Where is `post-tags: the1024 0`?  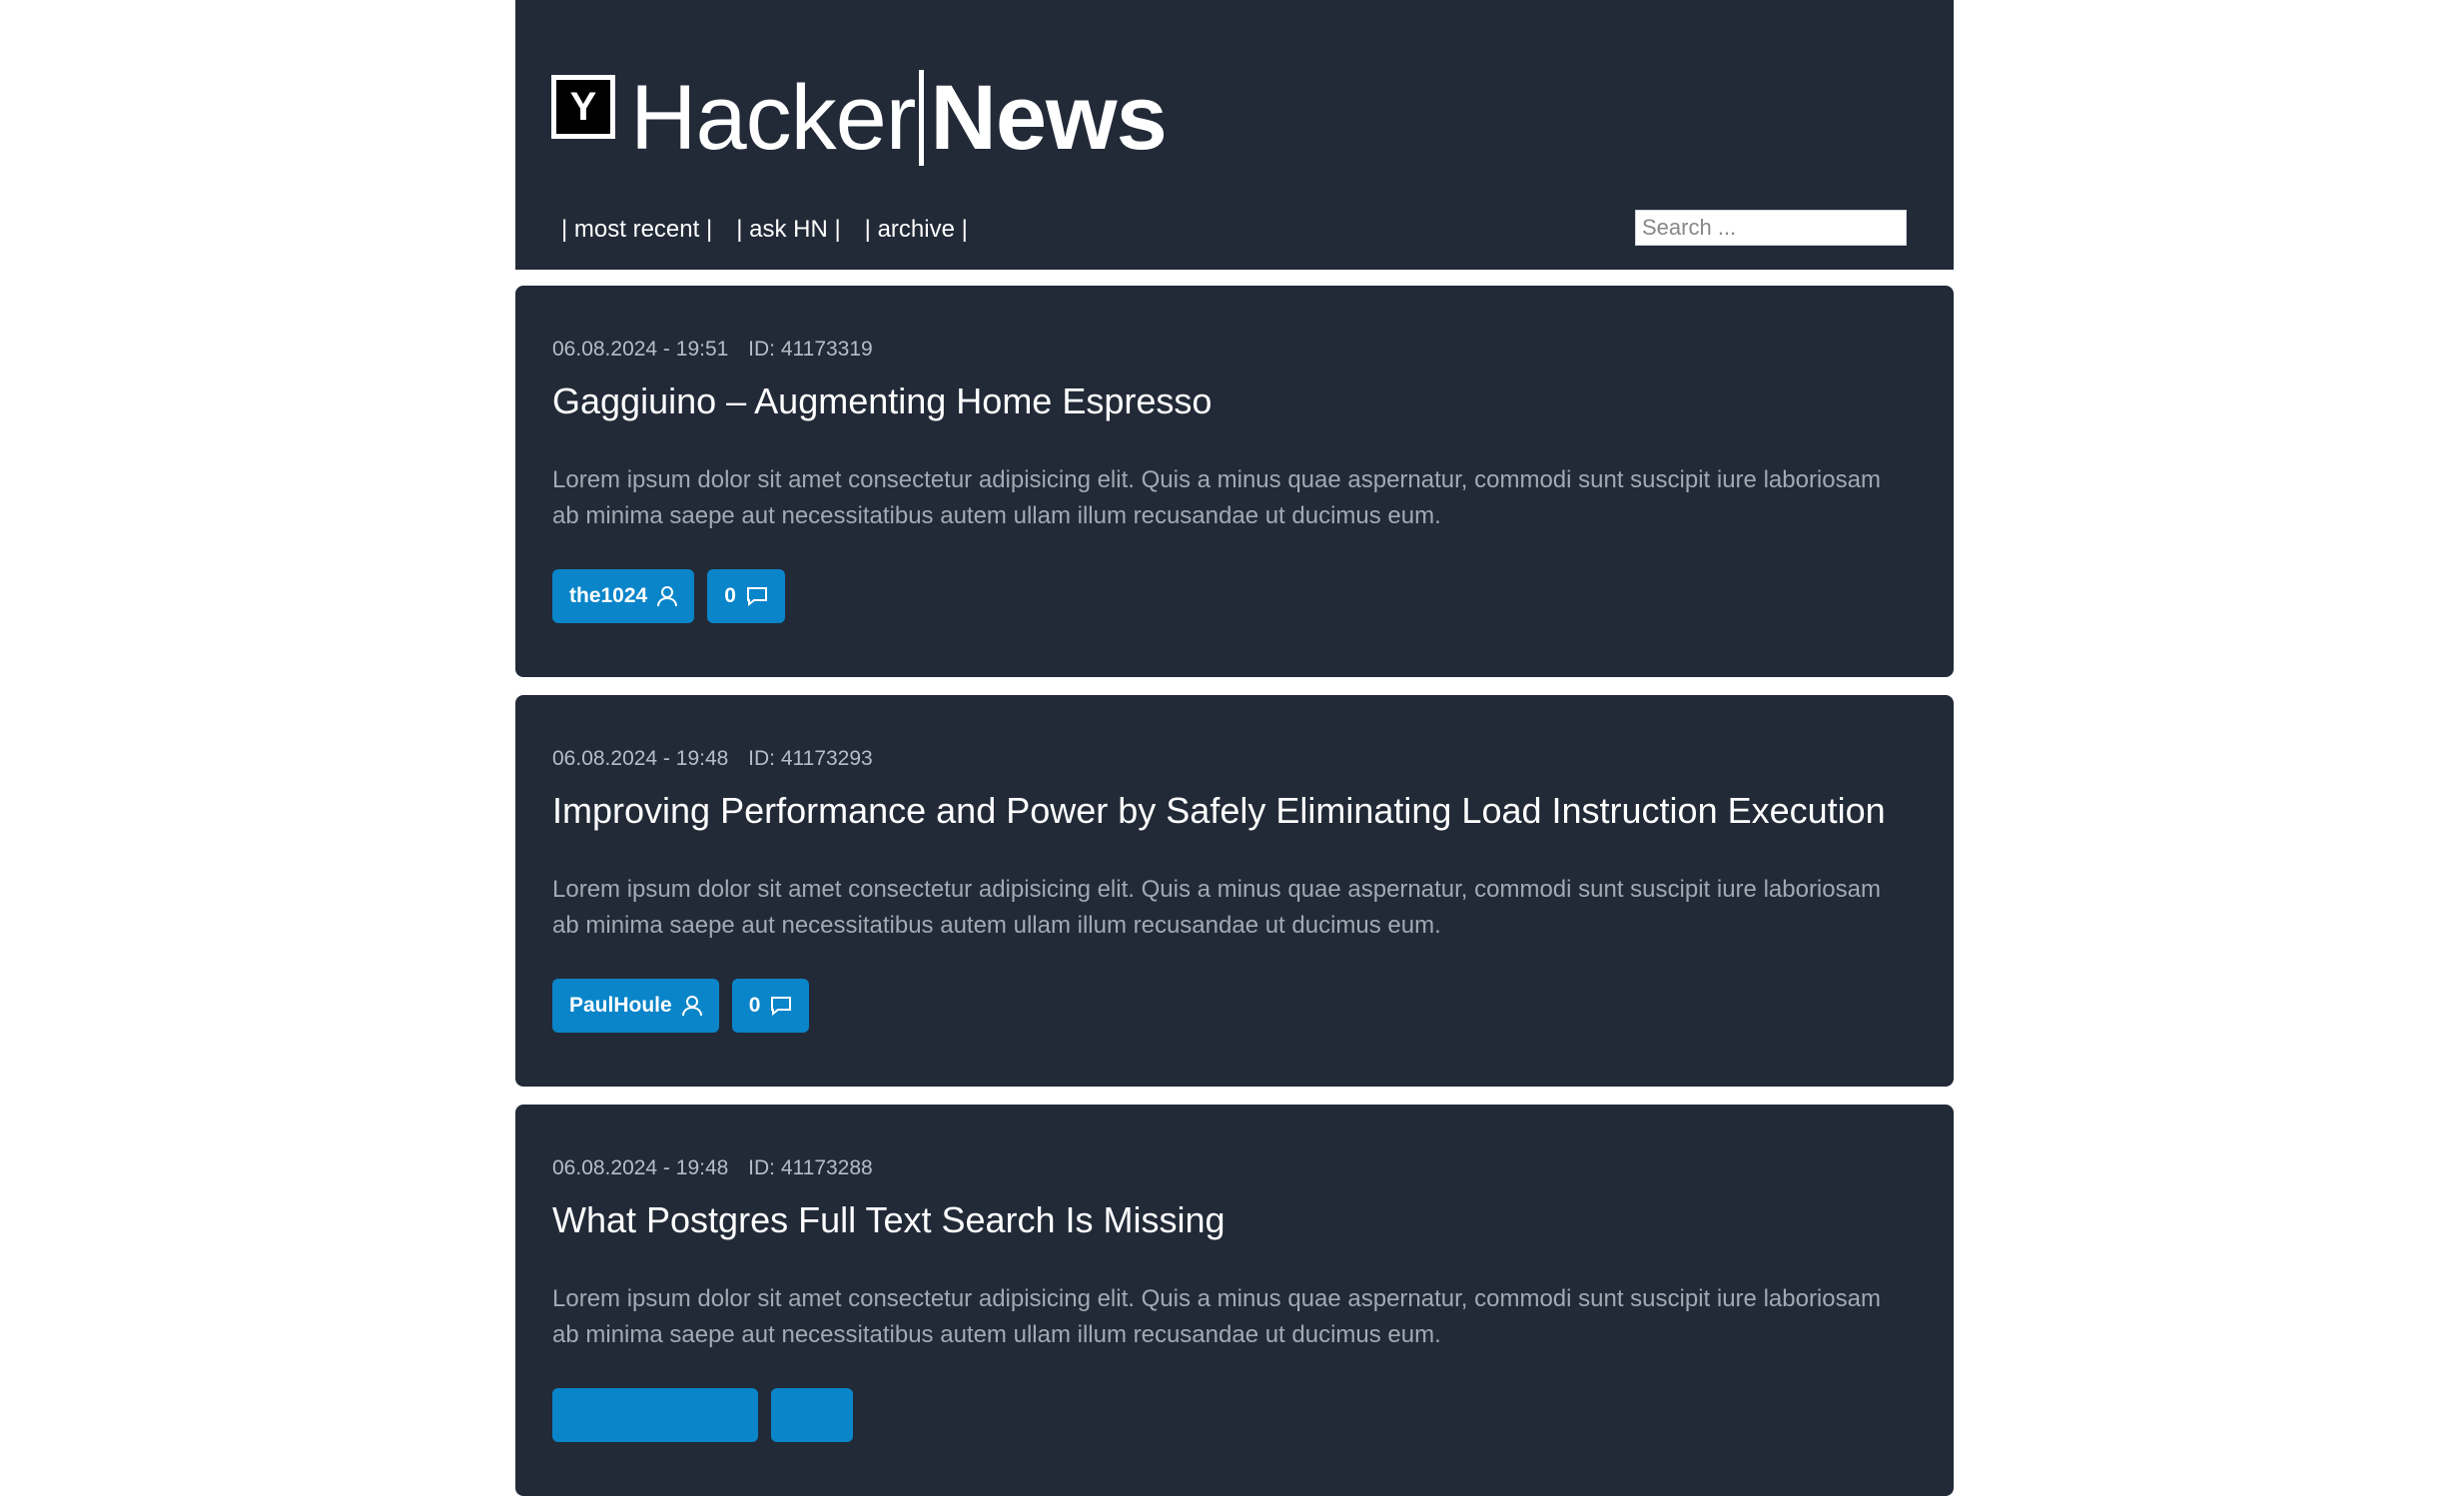 post-tags: the1024 0 is located at coordinates (669, 596).